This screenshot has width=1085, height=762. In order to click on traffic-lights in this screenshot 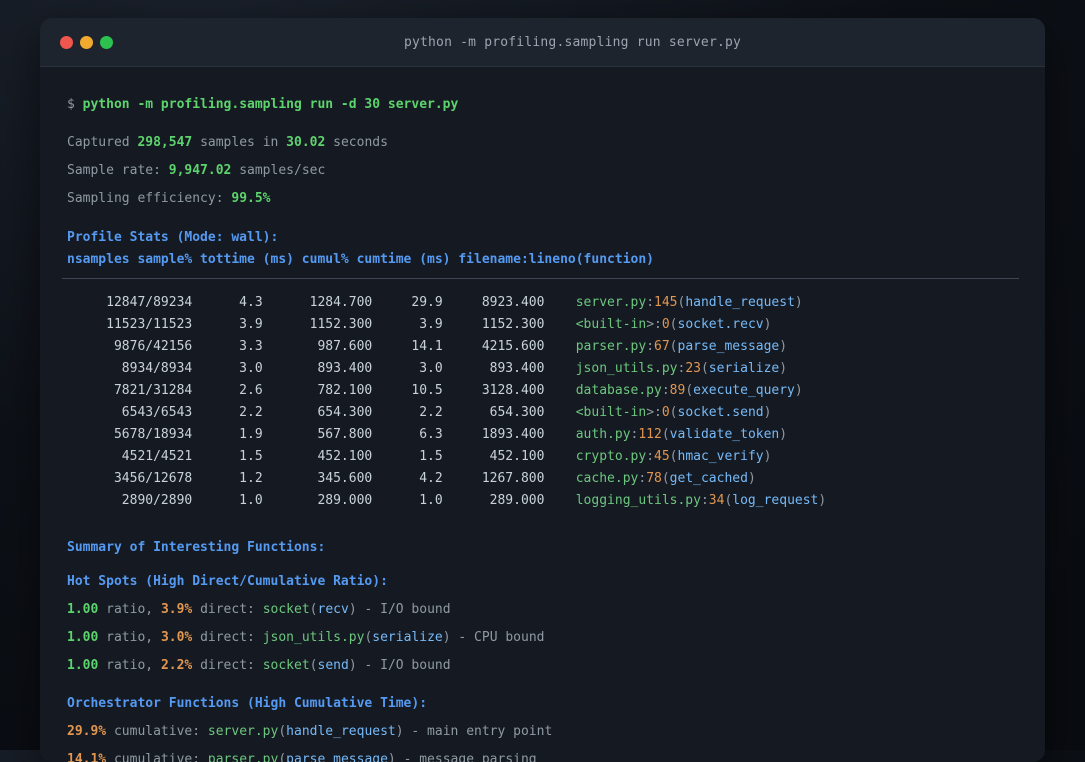, I will do `click(86, 42)`.